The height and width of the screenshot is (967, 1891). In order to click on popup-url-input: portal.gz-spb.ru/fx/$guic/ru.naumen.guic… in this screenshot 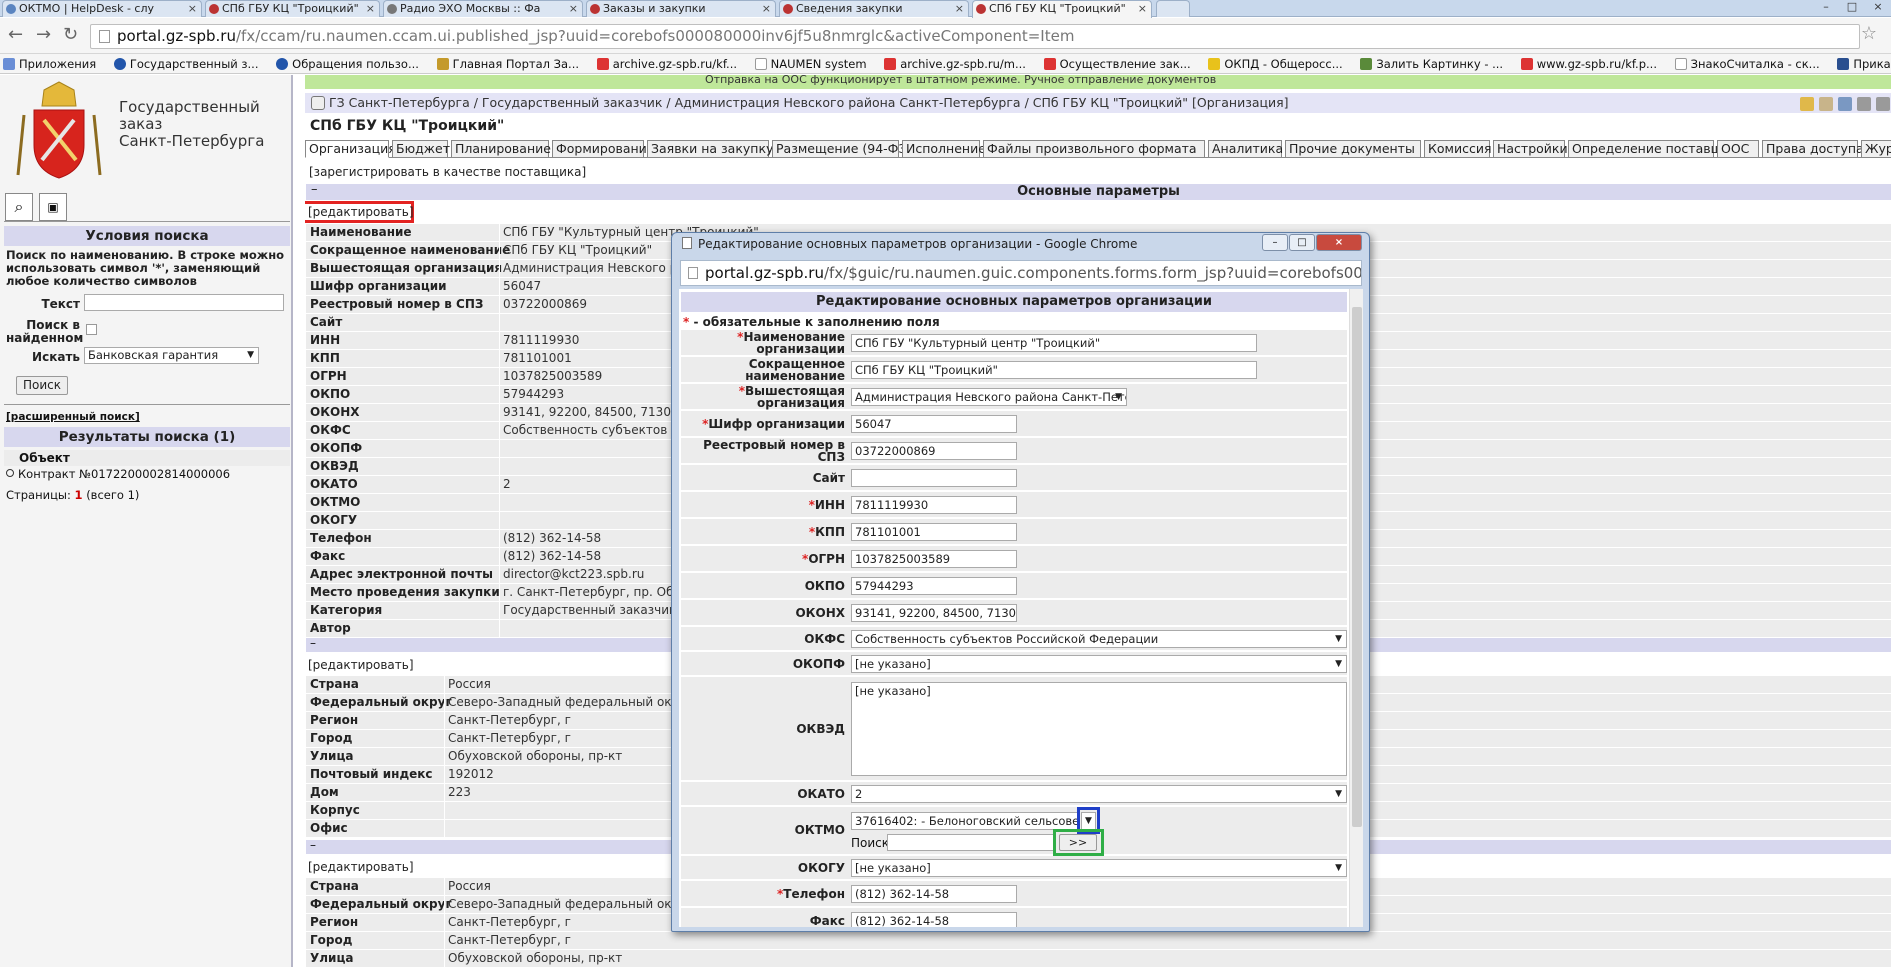, I will do `click(1021, 273)`.